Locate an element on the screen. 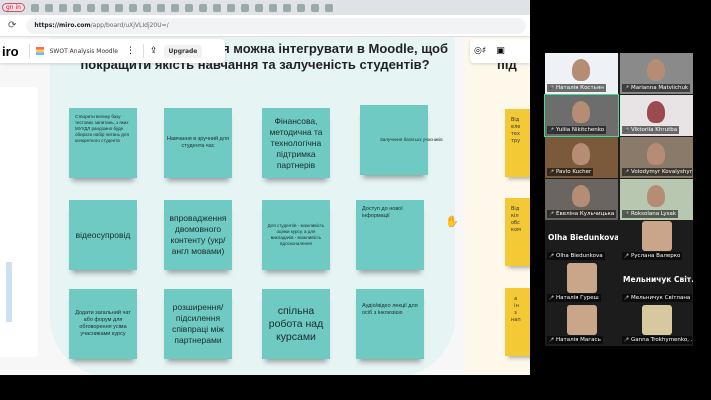 This screenshot has height=400, width=711. participant-name: Olha Biedunkova is located at coordinates (576, 256).